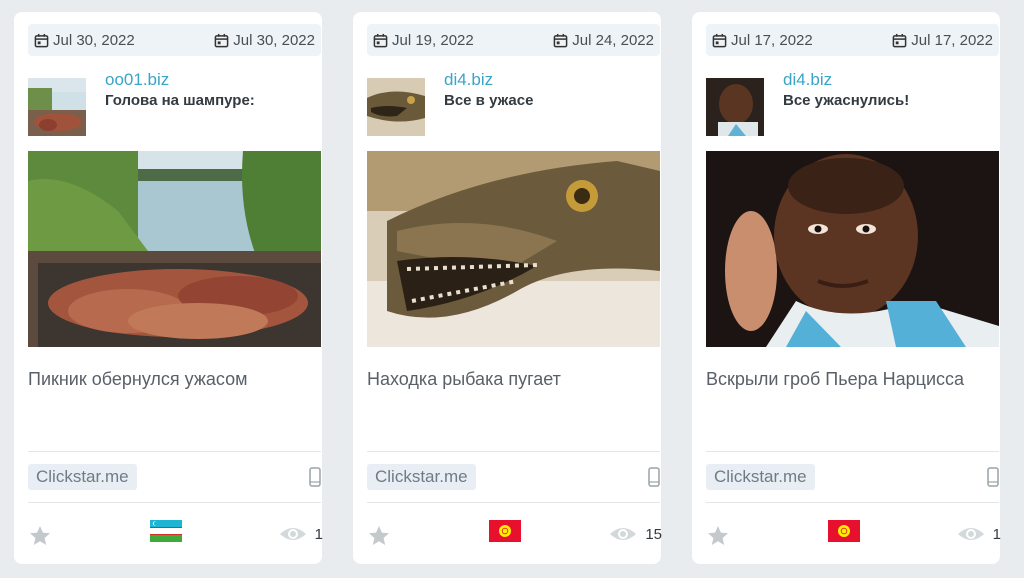 The image size is (1024, 578). I want to click on end-date: Jul 17, 2022, so click(942, 40).